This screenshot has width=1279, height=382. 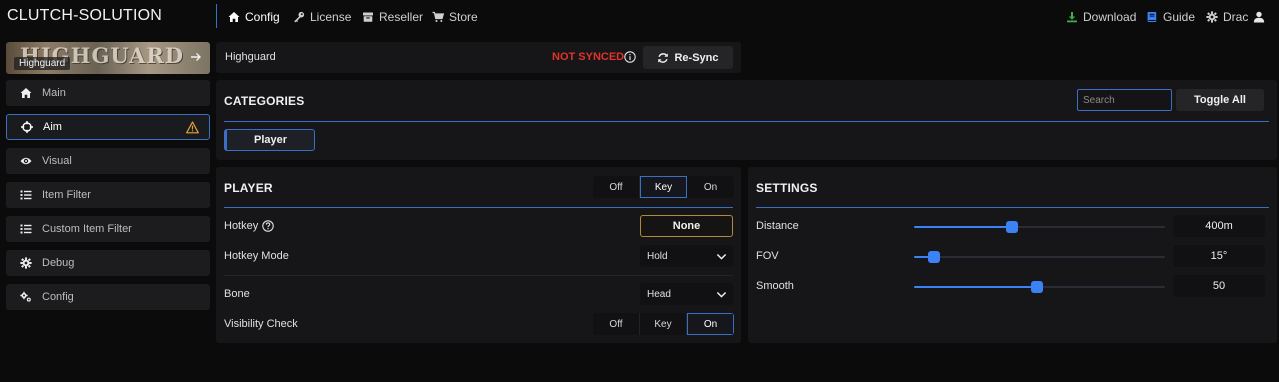 I want to click on chevron-down-icon, so click(x=721, y=294).